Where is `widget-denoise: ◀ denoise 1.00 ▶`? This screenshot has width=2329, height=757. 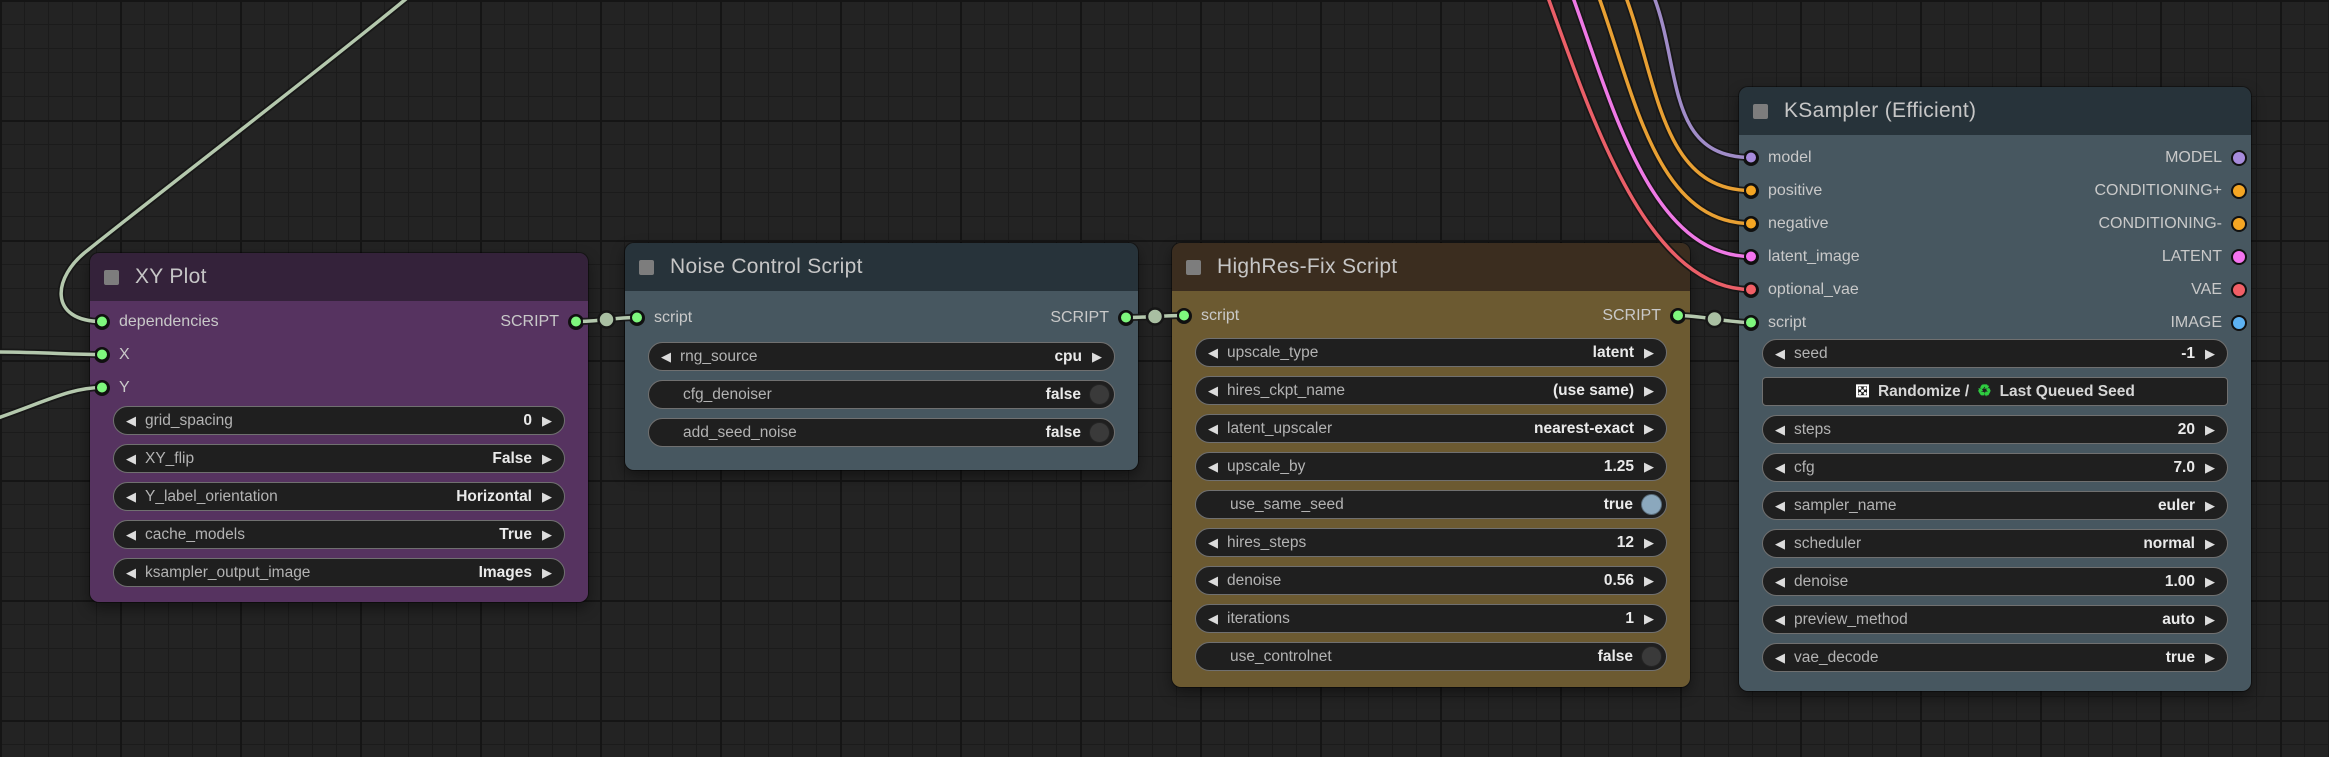 widget-denoise: ◀ denoise 1.00 ▶ is located at coordinates (1995, 581).